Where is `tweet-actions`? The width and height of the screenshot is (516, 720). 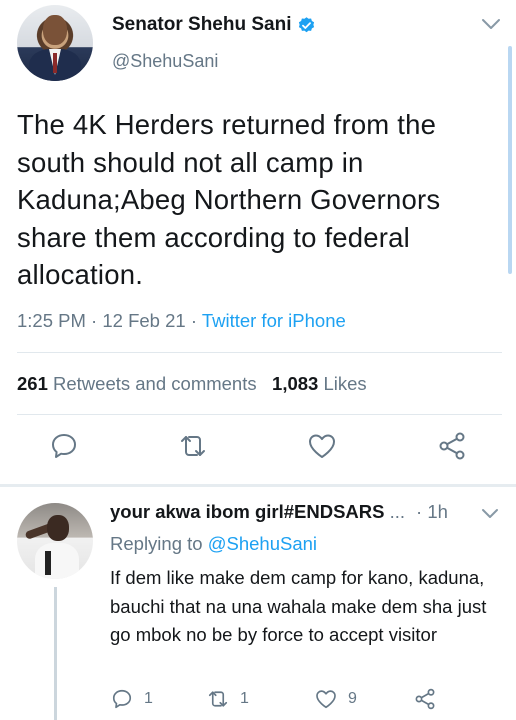 tweet-actions is located at coordinates (258, 450).